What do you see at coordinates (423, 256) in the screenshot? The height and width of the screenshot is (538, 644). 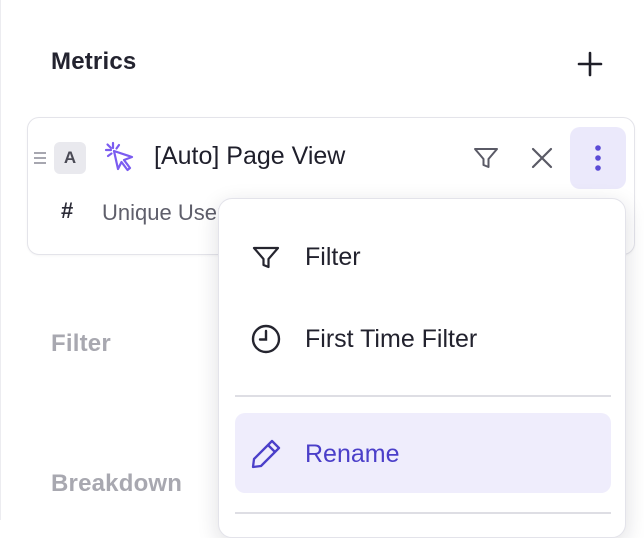 I see `menu-item-filter: Filter` at bounding box center [423, 256].